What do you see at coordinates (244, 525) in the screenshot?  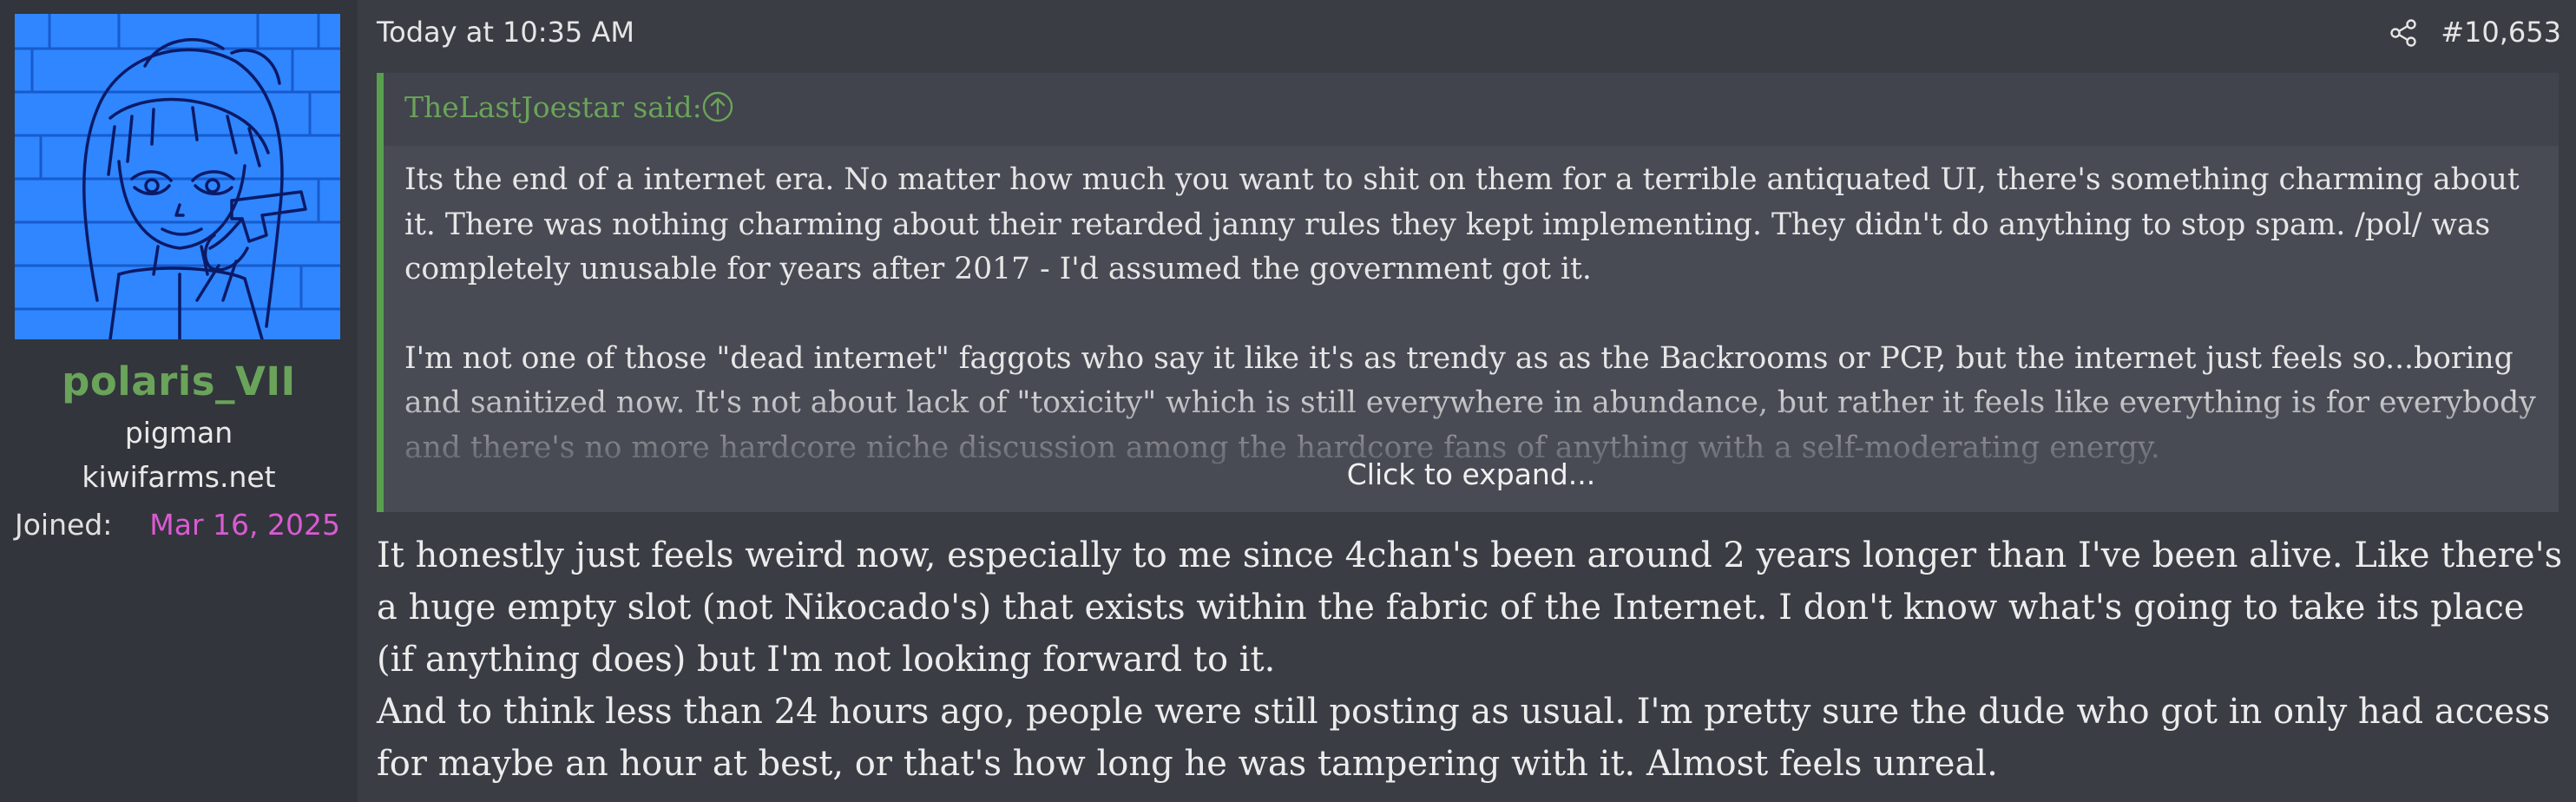 I see `joined-date: Mar 16, 2025` at bounding box center [244, 525].